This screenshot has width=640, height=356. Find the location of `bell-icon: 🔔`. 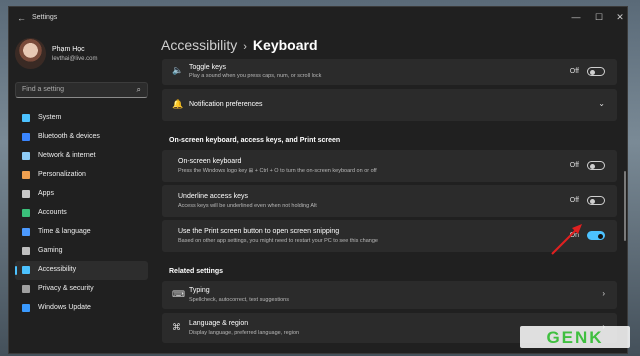

bell-icon: 🔔 is located at coordinates (178, 104).